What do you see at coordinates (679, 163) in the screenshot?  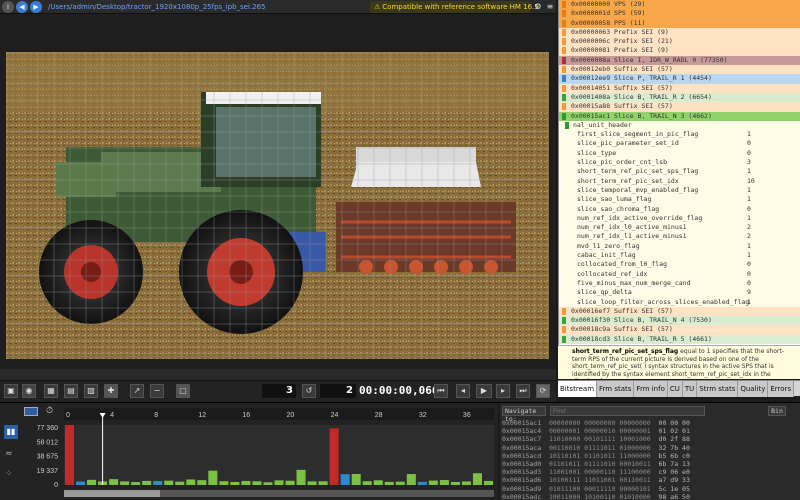 I see `tree-field: slice_pic_order_cnt_lsb 3` at bounding box center [679, 163].